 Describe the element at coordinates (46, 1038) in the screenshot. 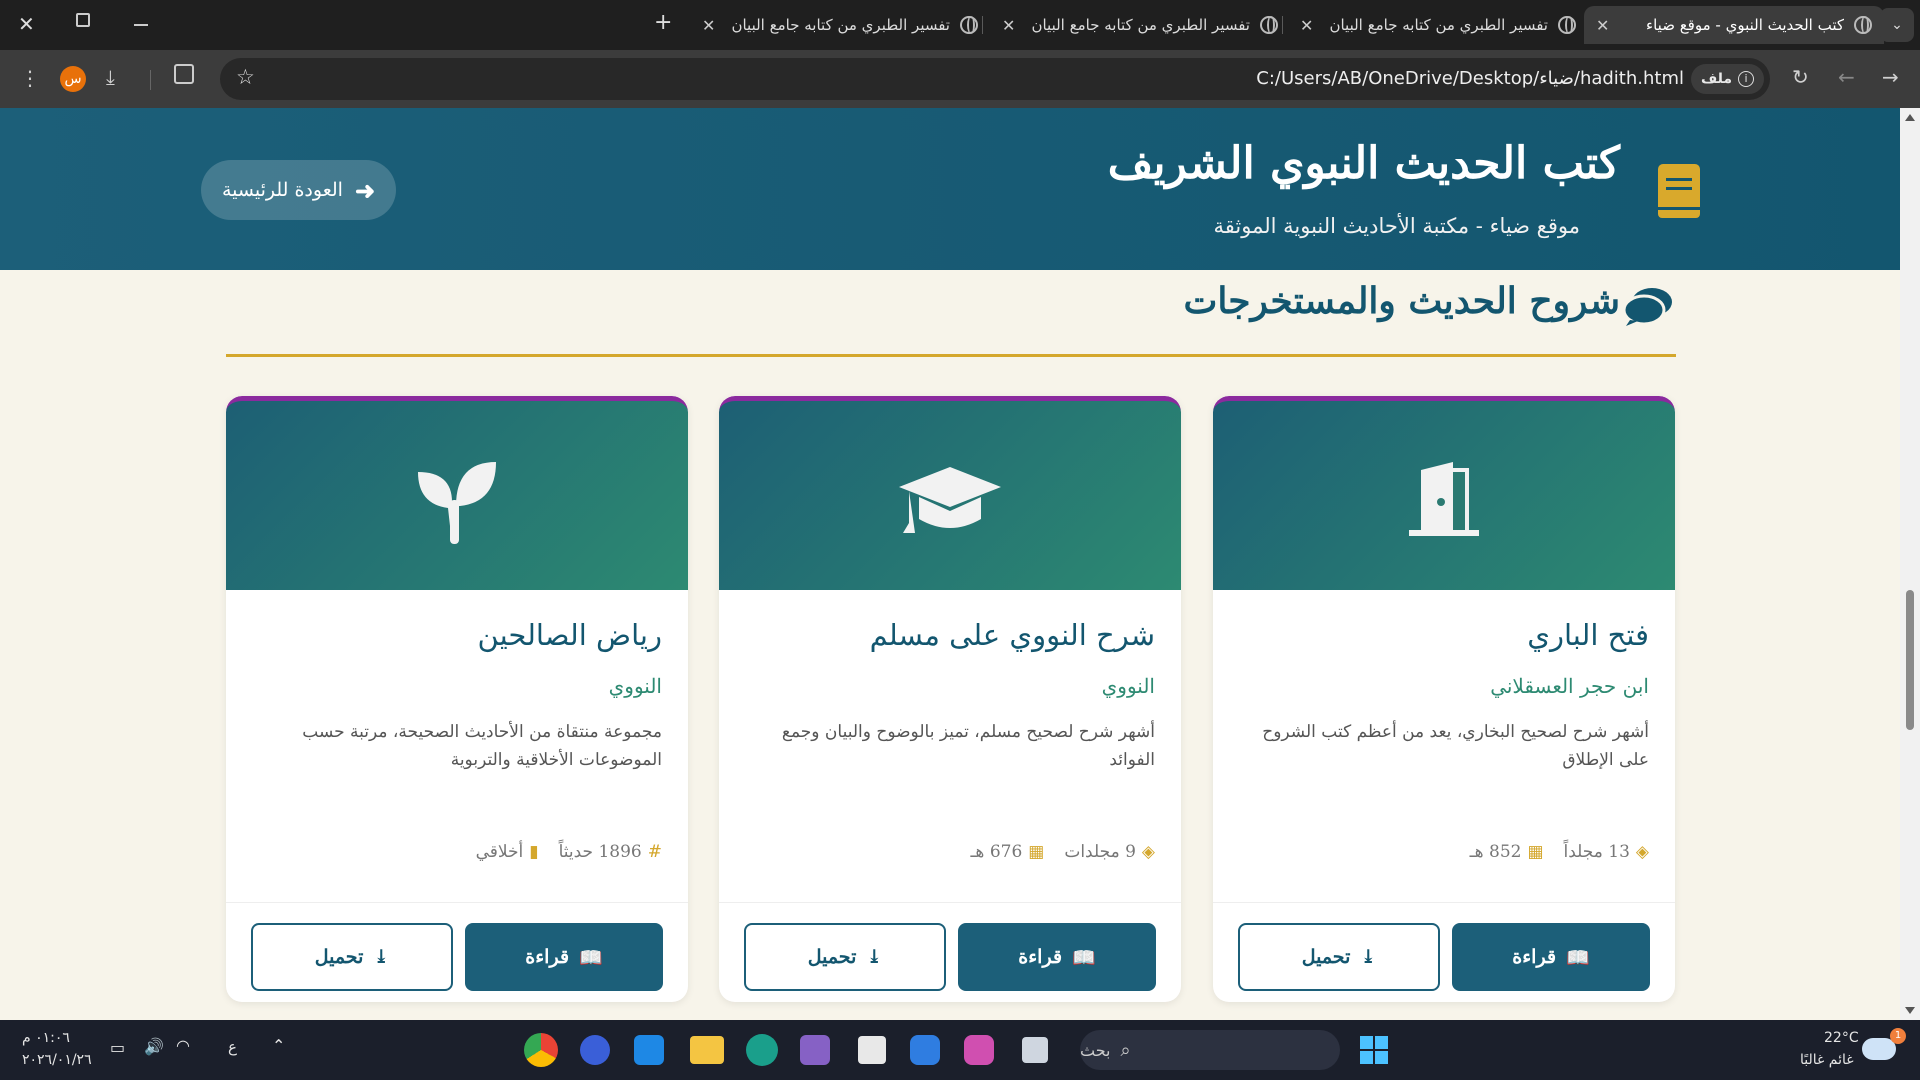

I see `clock-time: ٠١:٠٦ م` at that location.